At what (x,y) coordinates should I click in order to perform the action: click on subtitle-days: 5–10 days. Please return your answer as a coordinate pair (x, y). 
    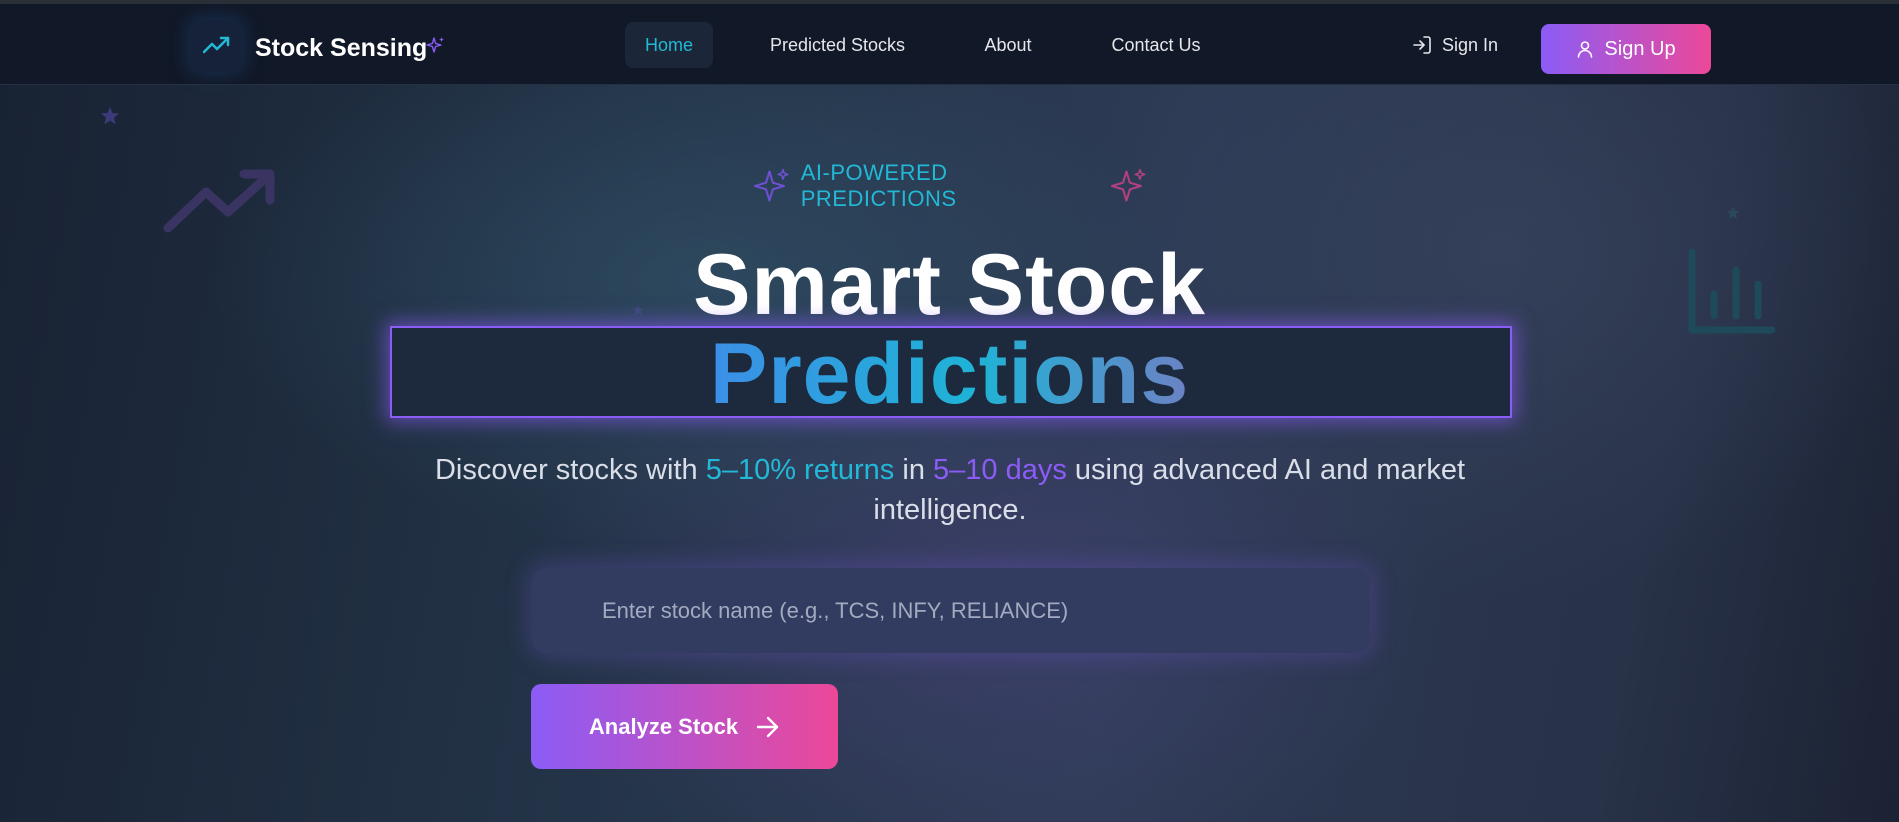
    Looking at the image, I should click on (1000, 470).